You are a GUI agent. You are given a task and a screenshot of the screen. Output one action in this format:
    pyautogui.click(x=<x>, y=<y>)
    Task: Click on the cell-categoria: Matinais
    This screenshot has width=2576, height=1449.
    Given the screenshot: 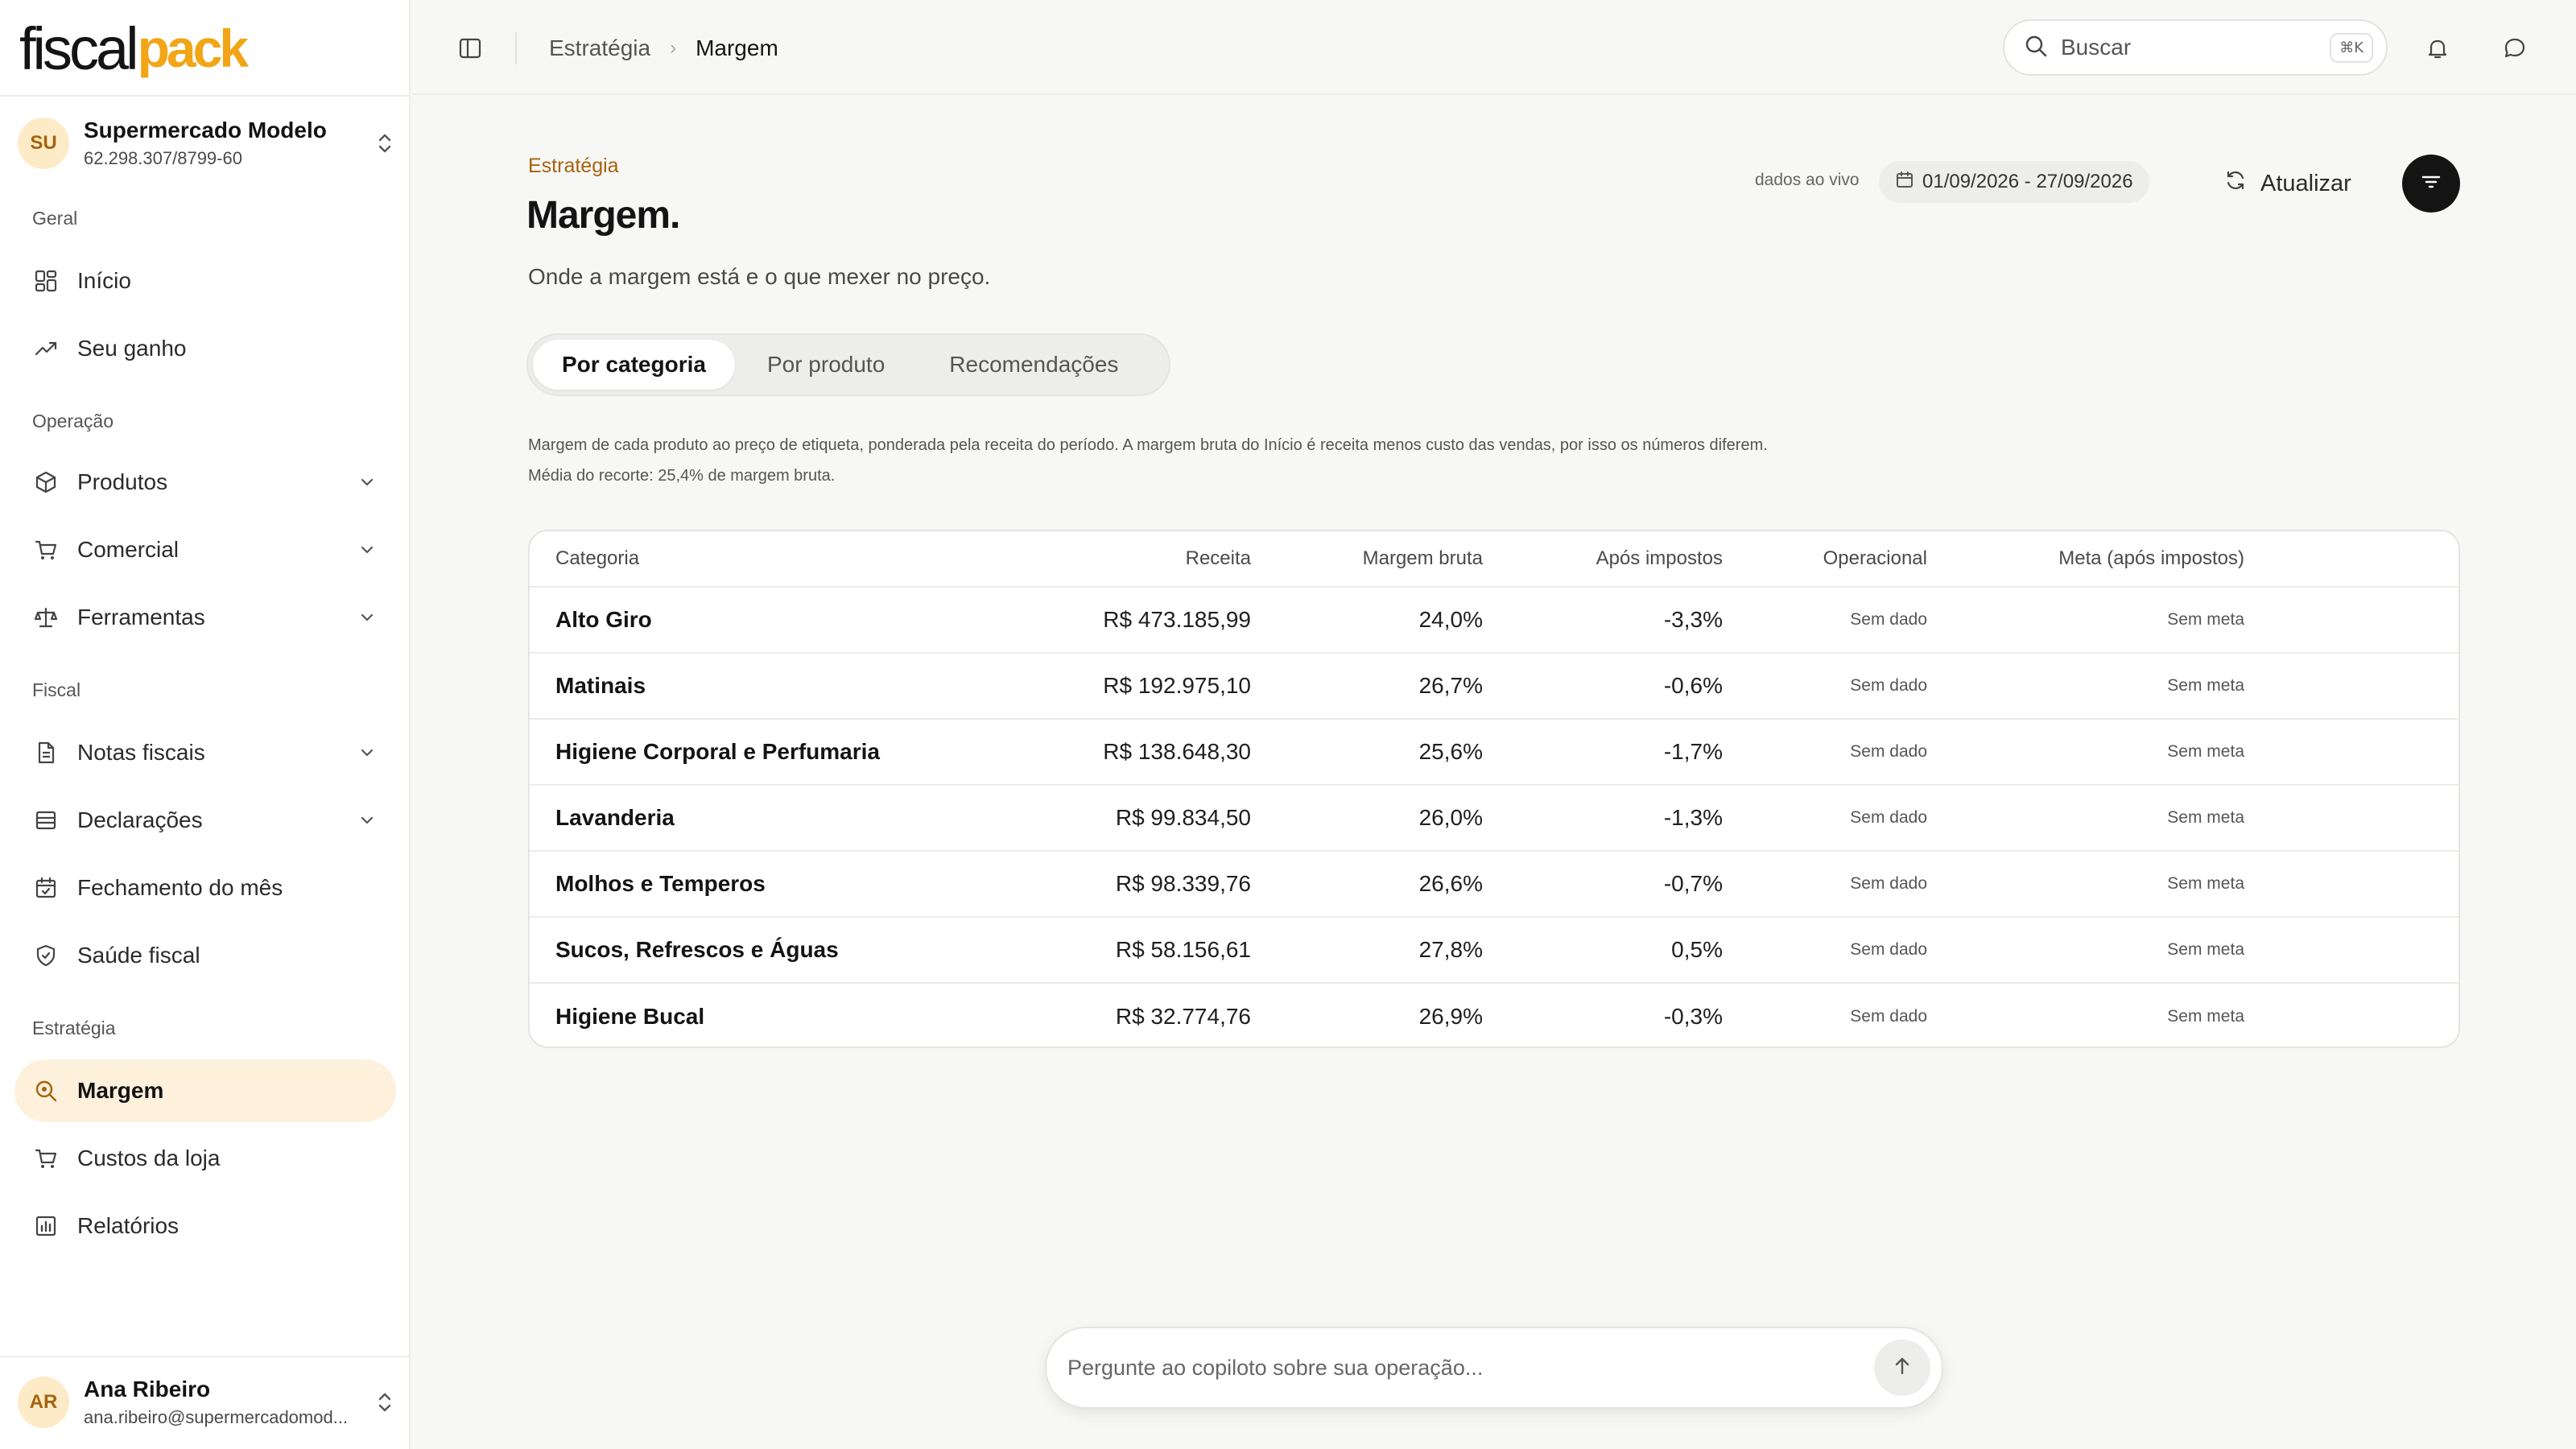 What is the action you would take?
    pyautogui.click(x=600, y=685)
    